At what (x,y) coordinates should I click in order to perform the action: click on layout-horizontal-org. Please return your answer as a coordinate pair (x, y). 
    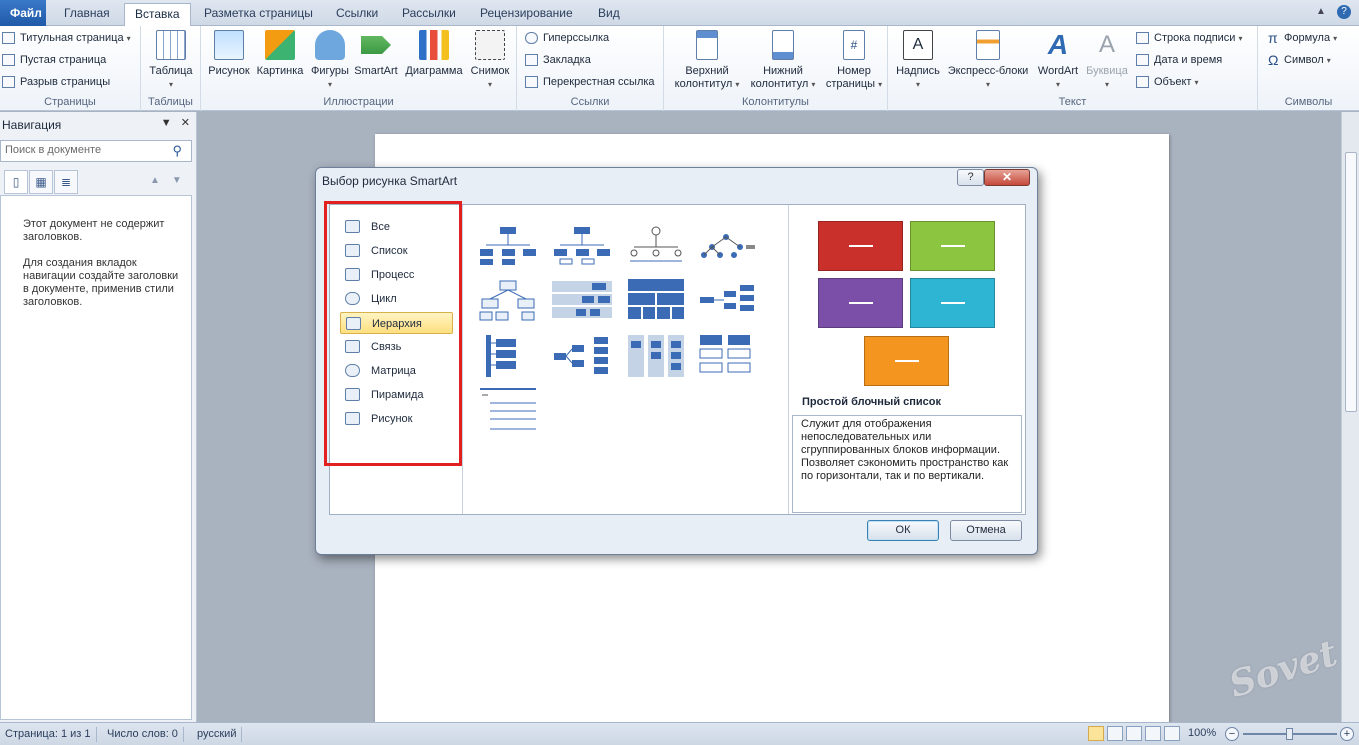
    Looking at the image, I should click on (582, 356).